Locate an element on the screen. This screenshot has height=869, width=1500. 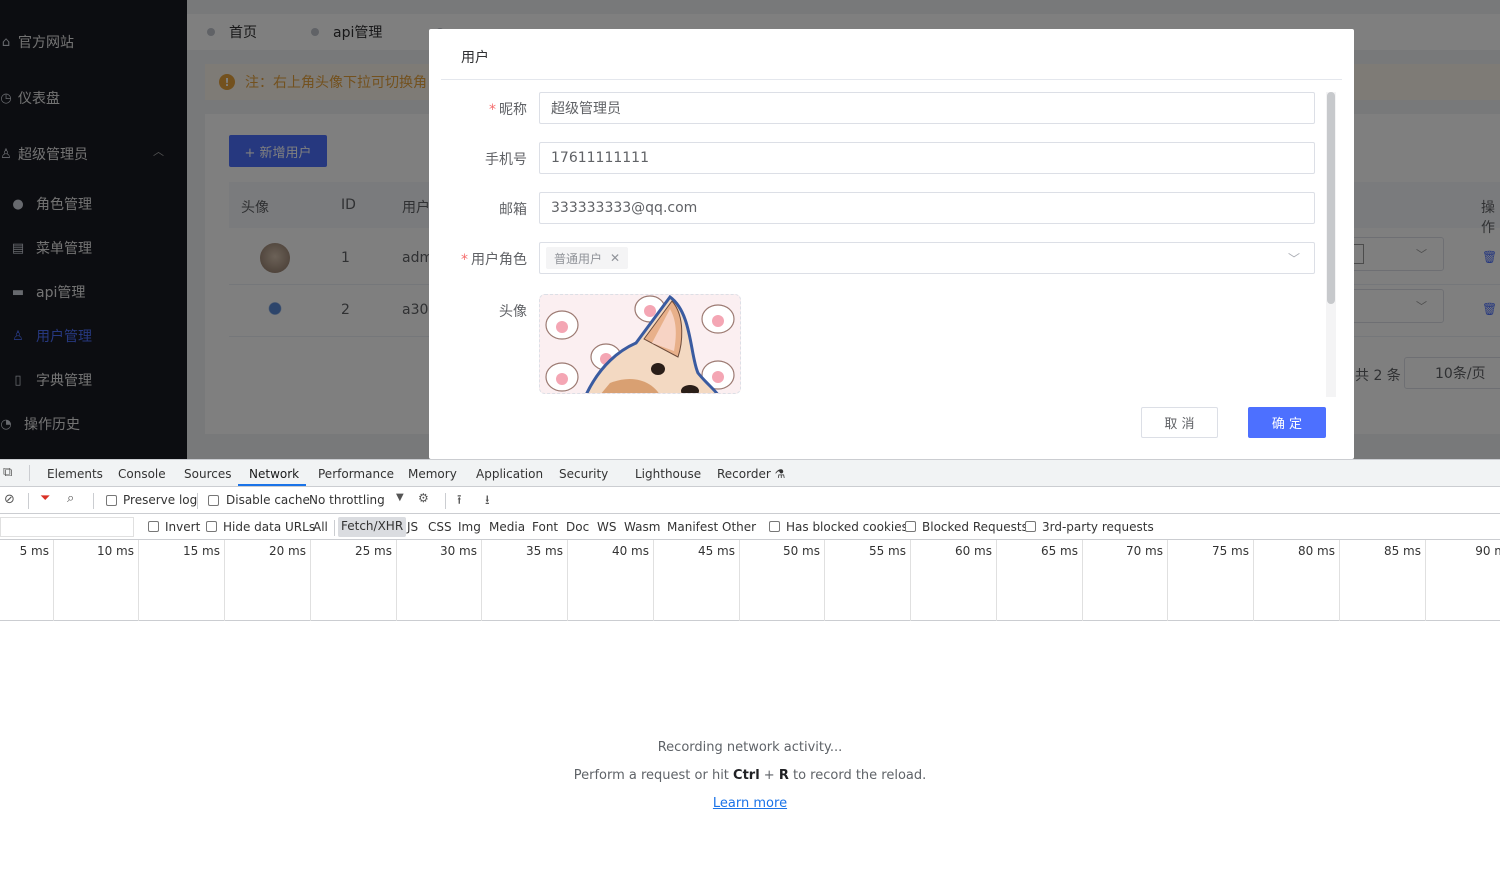
tab-performance: Performance is located at coordinates (356, 474).